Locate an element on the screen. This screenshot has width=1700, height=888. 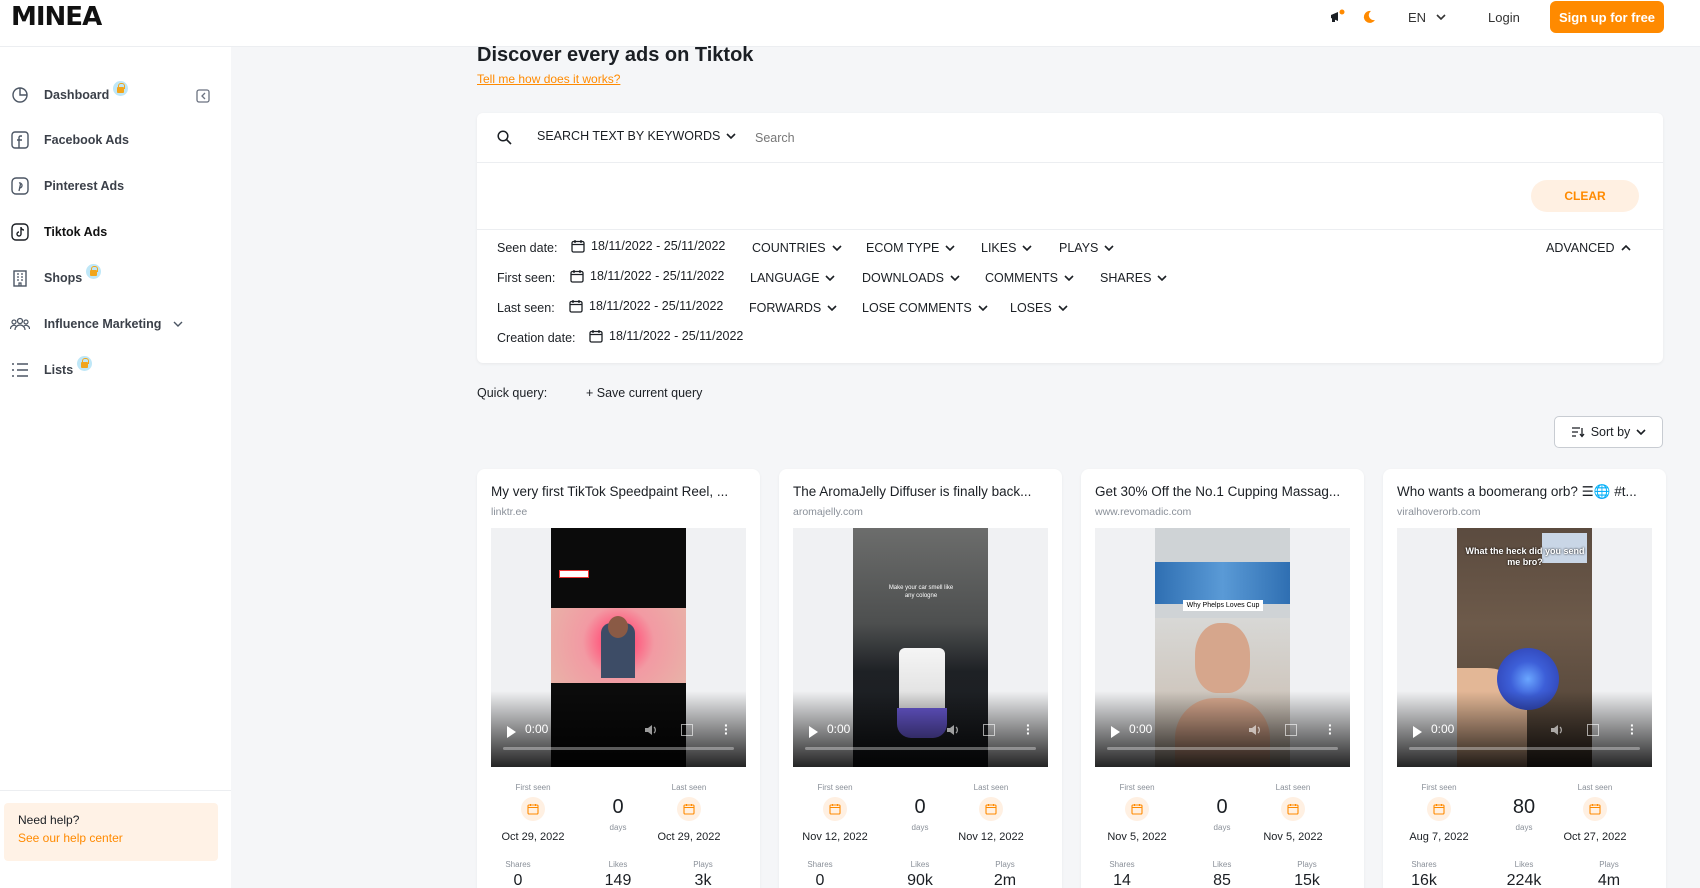
sidebar-item-pinterest-ads: Pinterest Ads is located at coordinates (67, 186).